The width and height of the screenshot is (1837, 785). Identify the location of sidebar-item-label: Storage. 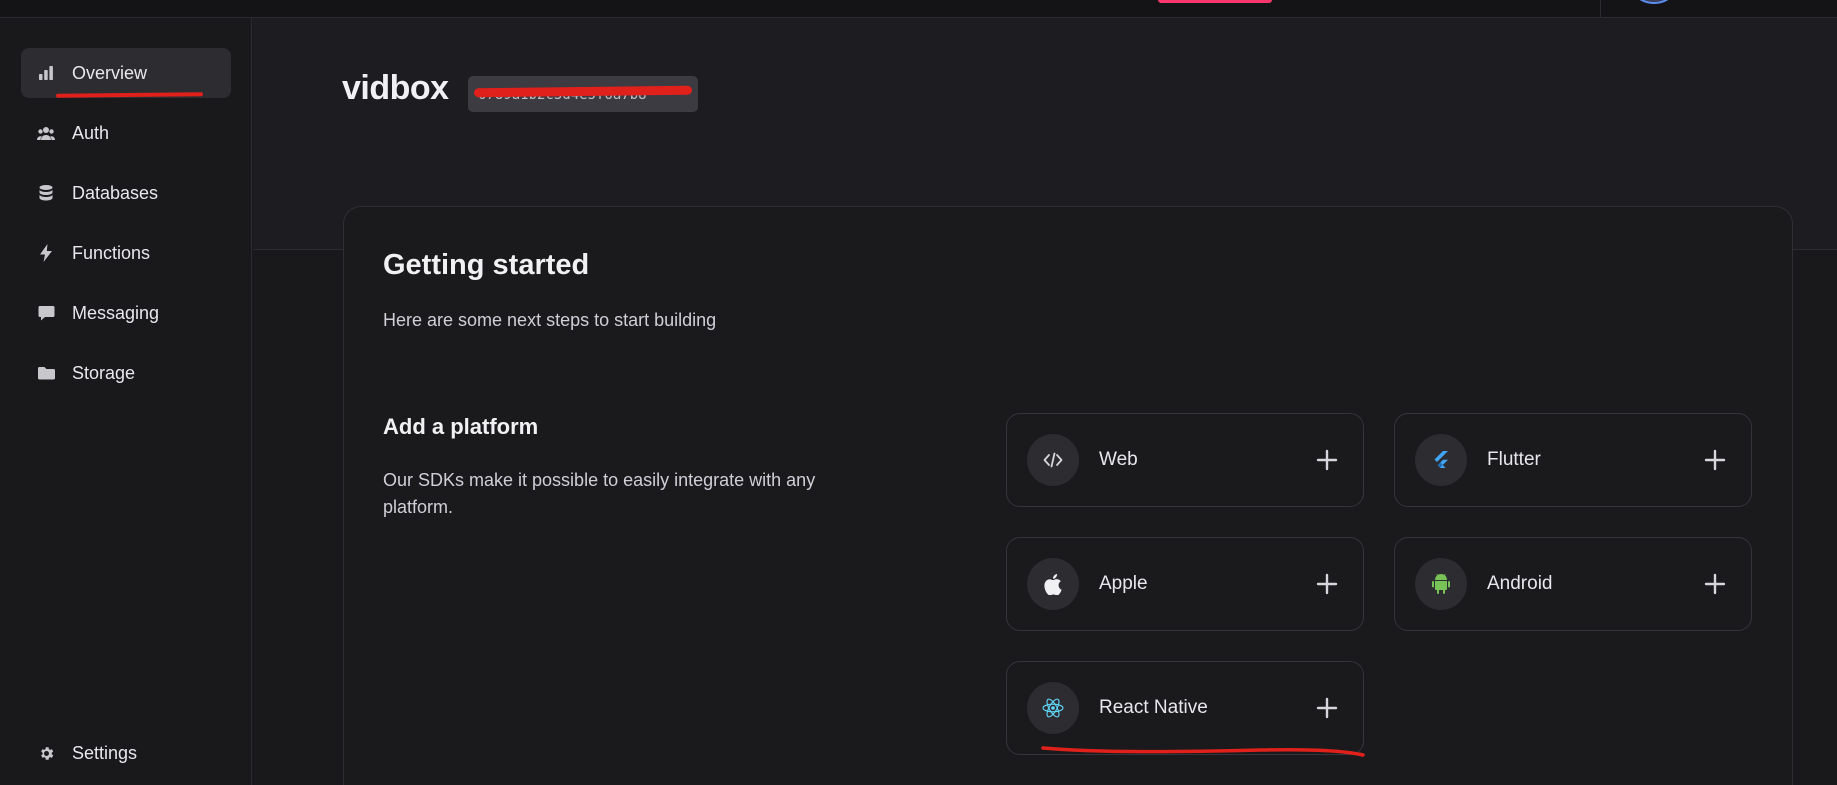
(104, 372).